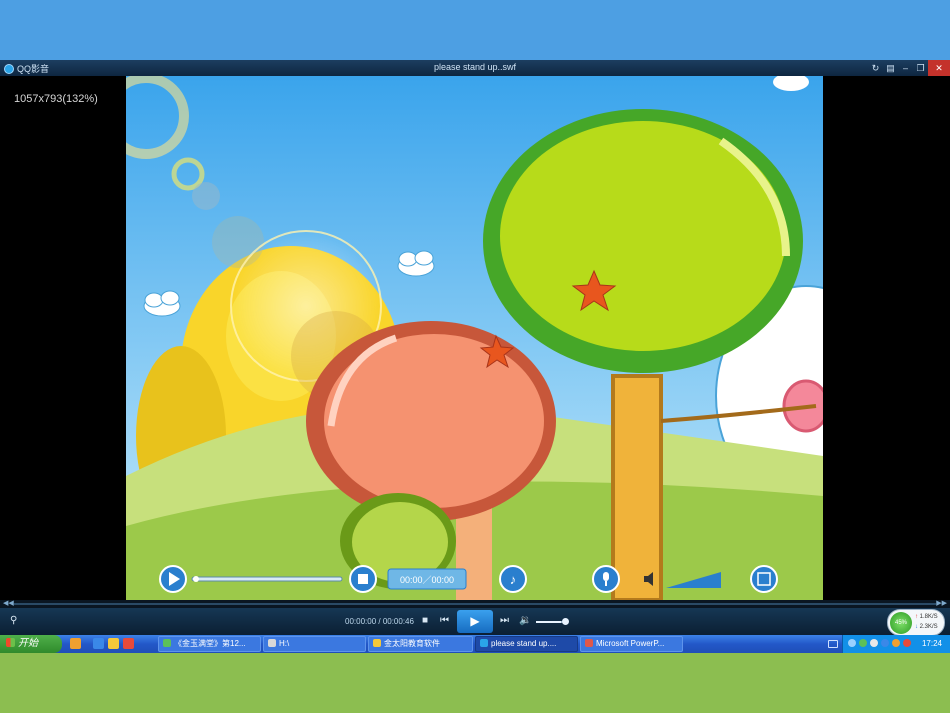 The width and height of the screenshot is (950, 713). What do you see at coordinates (31, 644) in the screenshot?
I see `start-button: 开始` at bounding box center [31, 644].